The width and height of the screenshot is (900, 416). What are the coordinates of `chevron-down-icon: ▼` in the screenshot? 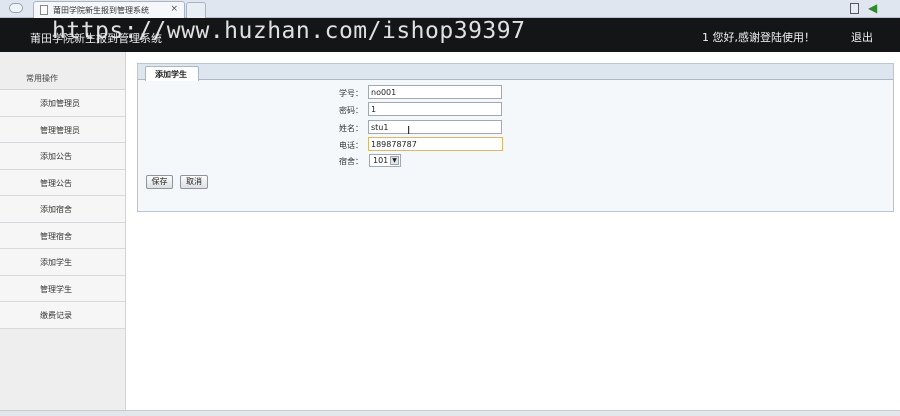 It's located at (394, 160).